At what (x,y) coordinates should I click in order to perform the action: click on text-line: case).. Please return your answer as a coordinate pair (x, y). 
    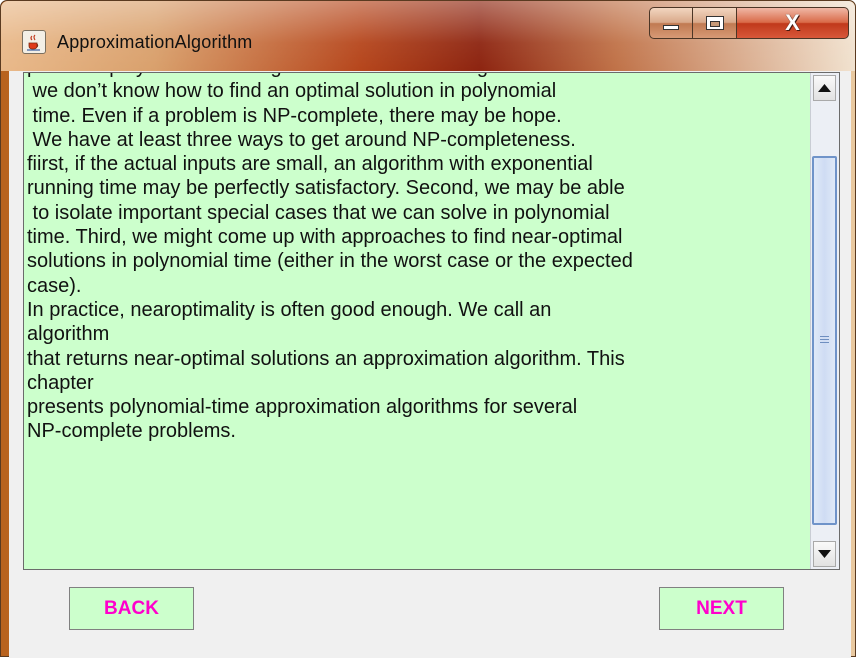
    Looking at the image, I should click on (54, 285).